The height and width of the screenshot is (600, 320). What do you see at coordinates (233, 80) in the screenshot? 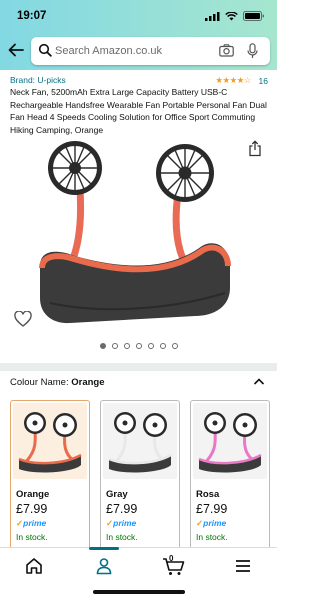
I see `star-rating: ★★★★☆` at bounding box center [233, 80].